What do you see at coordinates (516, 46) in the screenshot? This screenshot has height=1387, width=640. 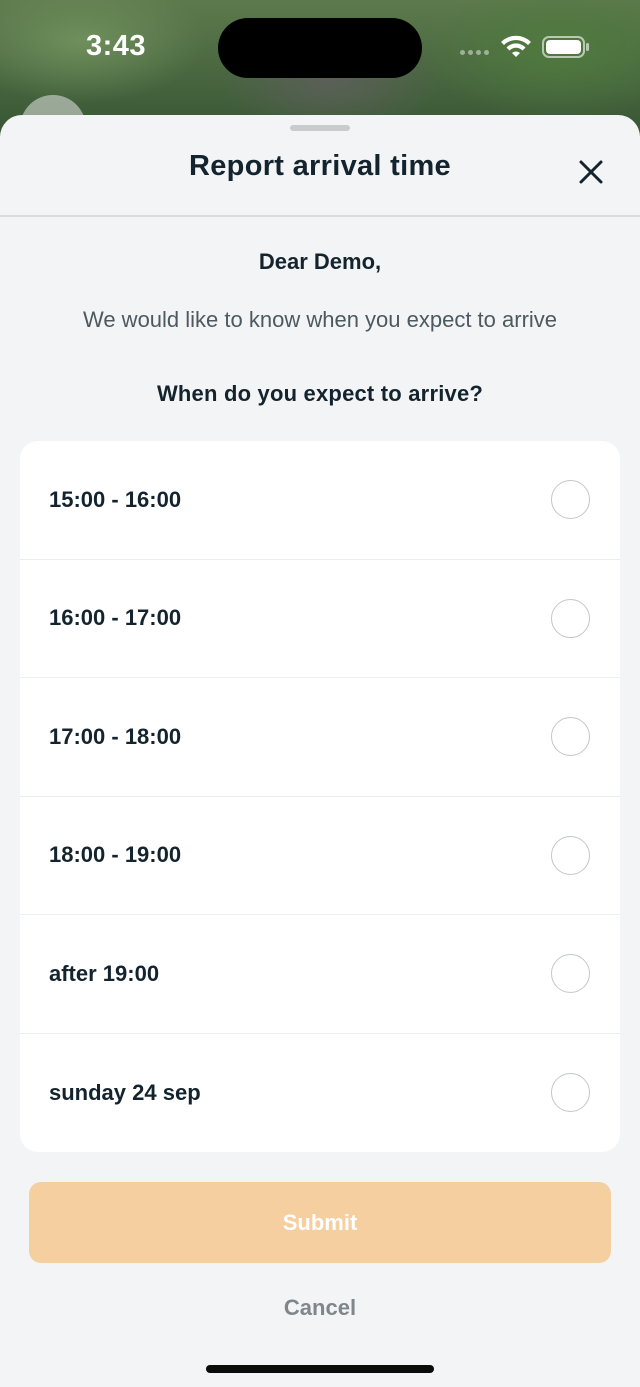 I see `wifi-icon` at bounding box center [516, 46].